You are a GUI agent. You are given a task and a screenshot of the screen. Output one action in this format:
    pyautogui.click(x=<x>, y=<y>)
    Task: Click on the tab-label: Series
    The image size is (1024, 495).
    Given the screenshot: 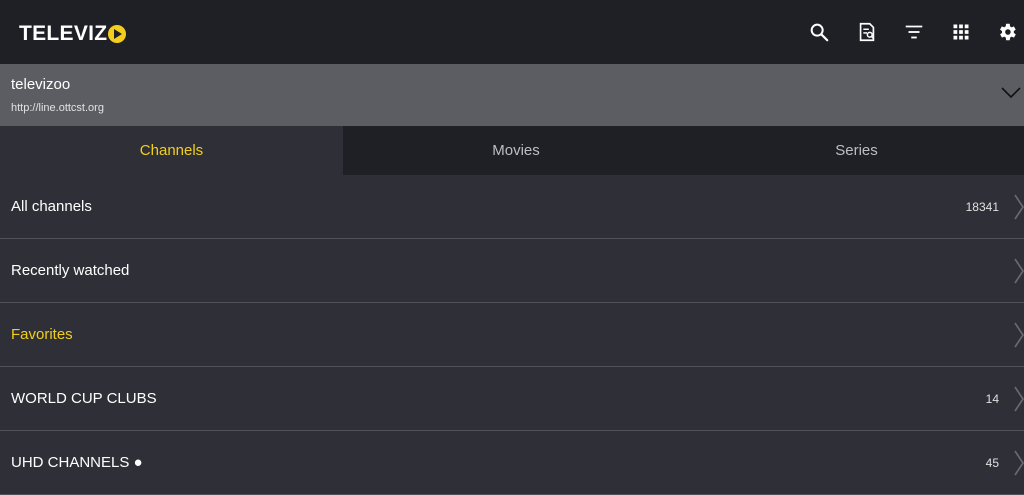 What is the action you would take?
    pyautogui.click(x=856, y=150)
    